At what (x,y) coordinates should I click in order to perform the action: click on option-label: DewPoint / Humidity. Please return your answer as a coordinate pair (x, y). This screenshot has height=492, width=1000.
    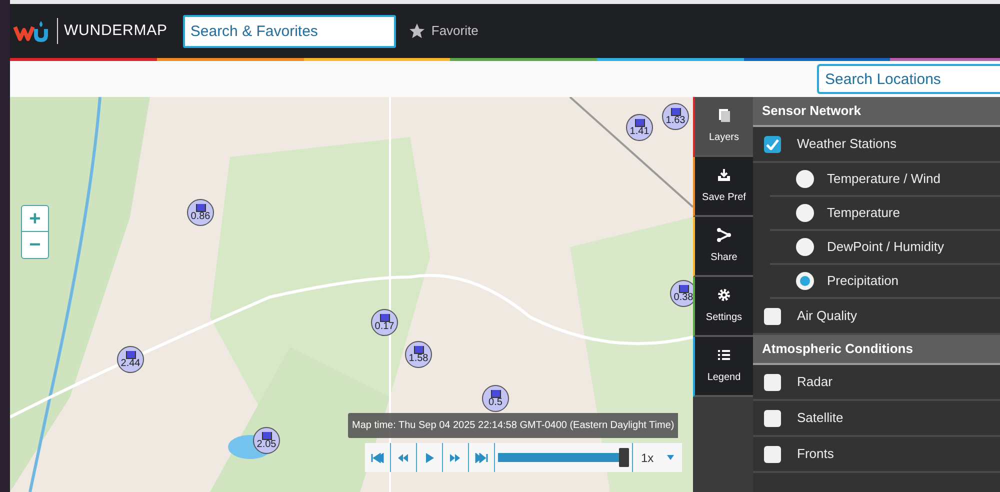
    Looking at the image, I should click on (885, 247).